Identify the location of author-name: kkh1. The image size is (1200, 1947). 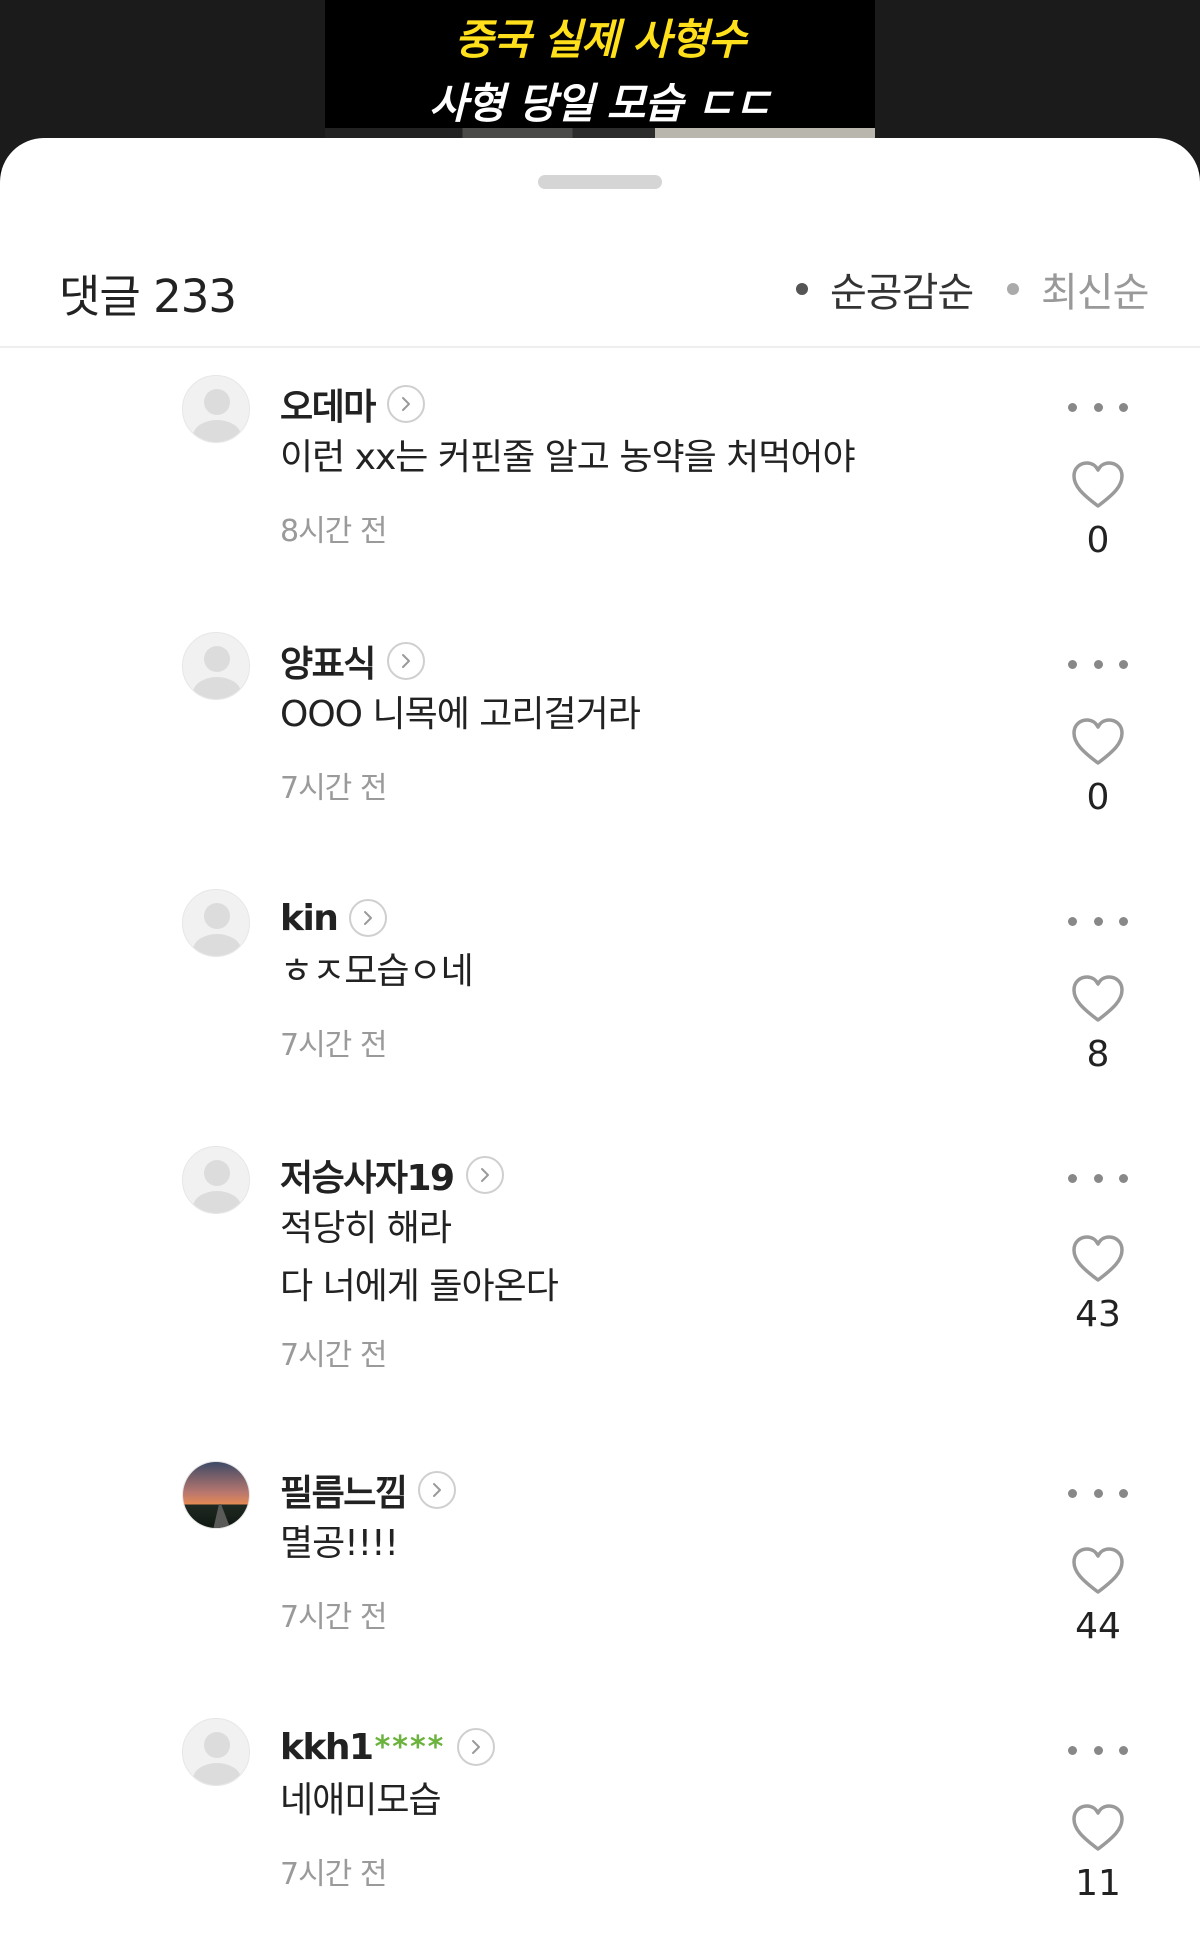
(327, 1747).